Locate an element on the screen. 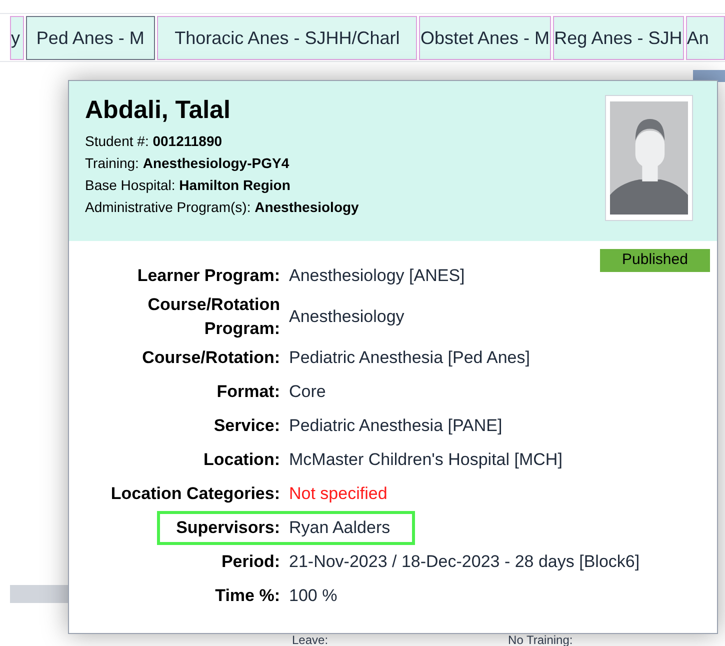 The image size is (725, 646). schedule-tab: Obstet Anes - M is located at coordinates (485, 38).